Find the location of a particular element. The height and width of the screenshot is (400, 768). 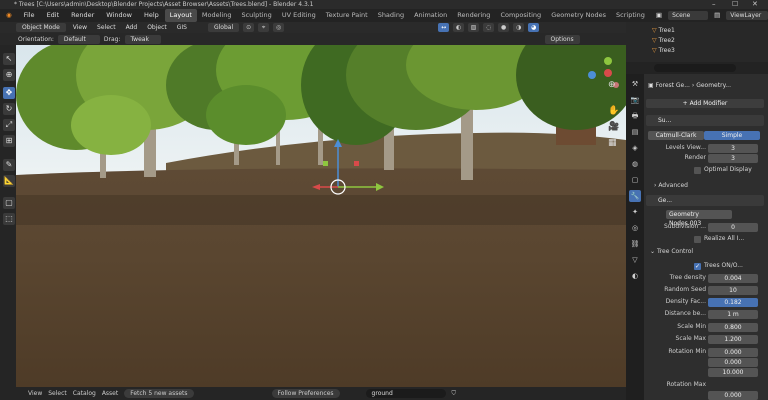

drag-dropdown: Tweak is located at coordinates (142, 39).